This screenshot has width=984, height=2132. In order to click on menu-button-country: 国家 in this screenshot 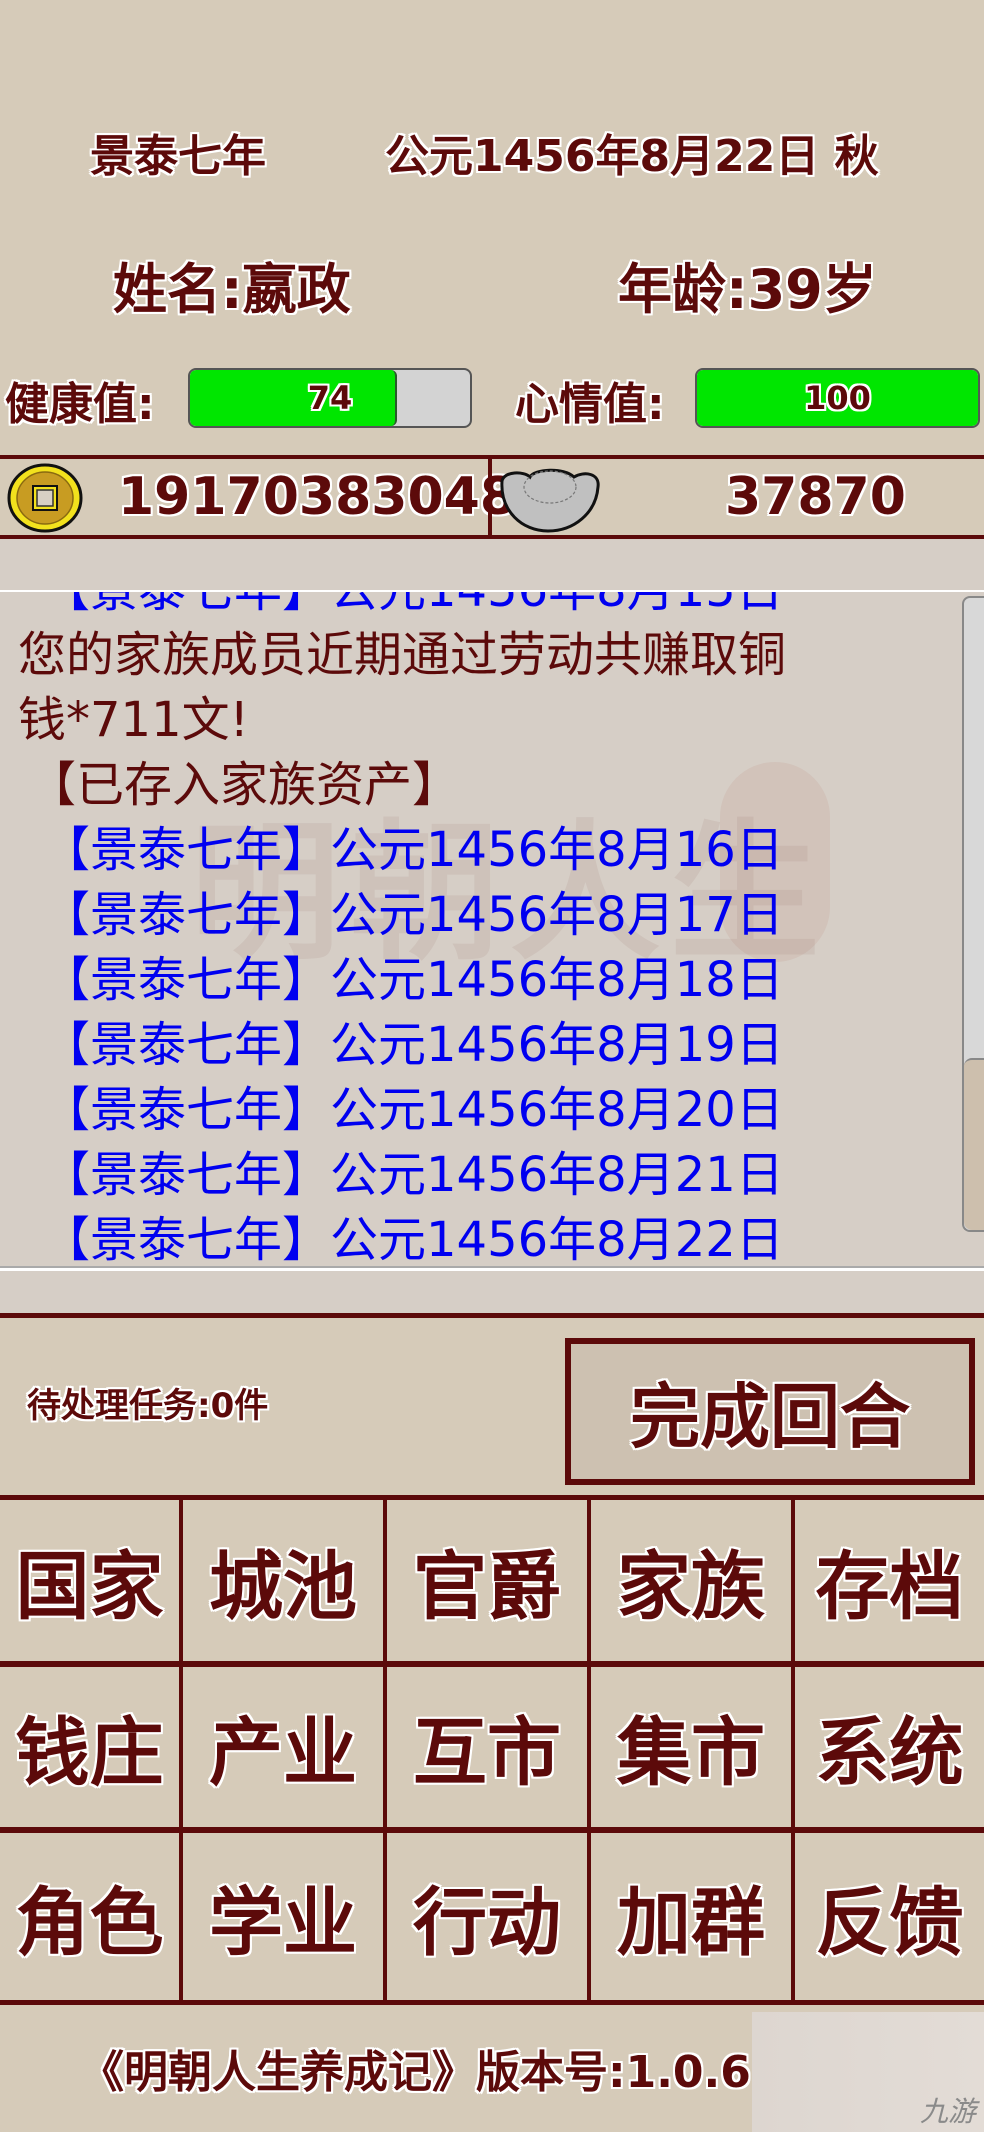, I will do `click(91, 1583)`.